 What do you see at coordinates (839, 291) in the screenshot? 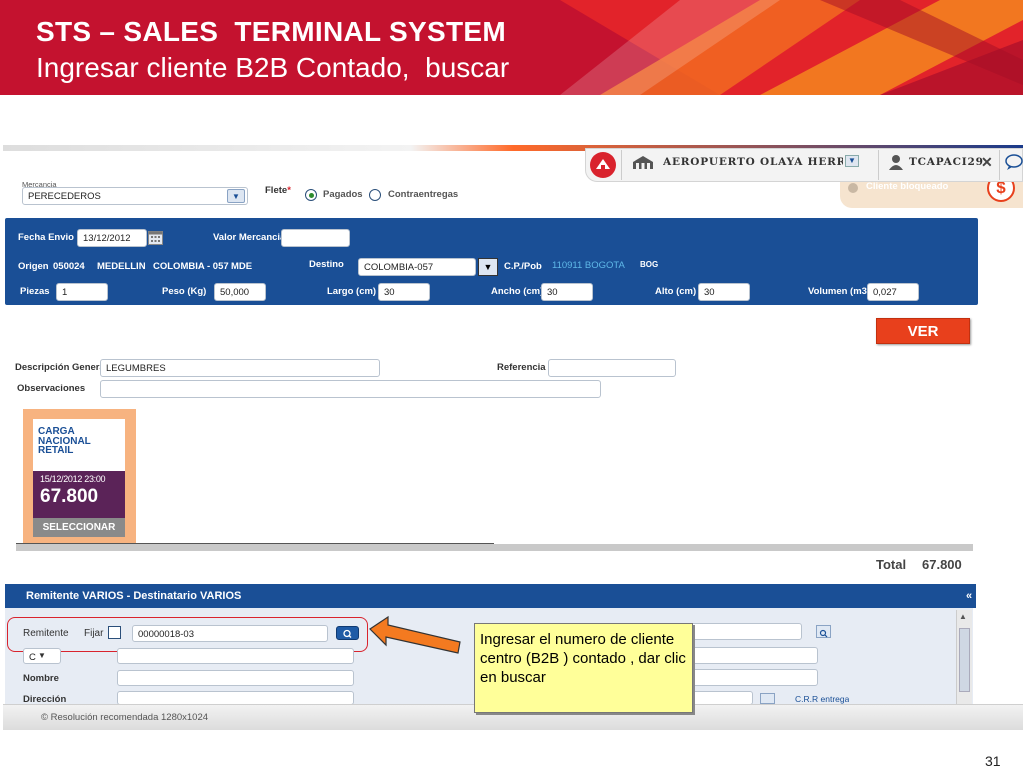
I see `volume-label: Volumen (m3)` at bounding box center [839, 291].